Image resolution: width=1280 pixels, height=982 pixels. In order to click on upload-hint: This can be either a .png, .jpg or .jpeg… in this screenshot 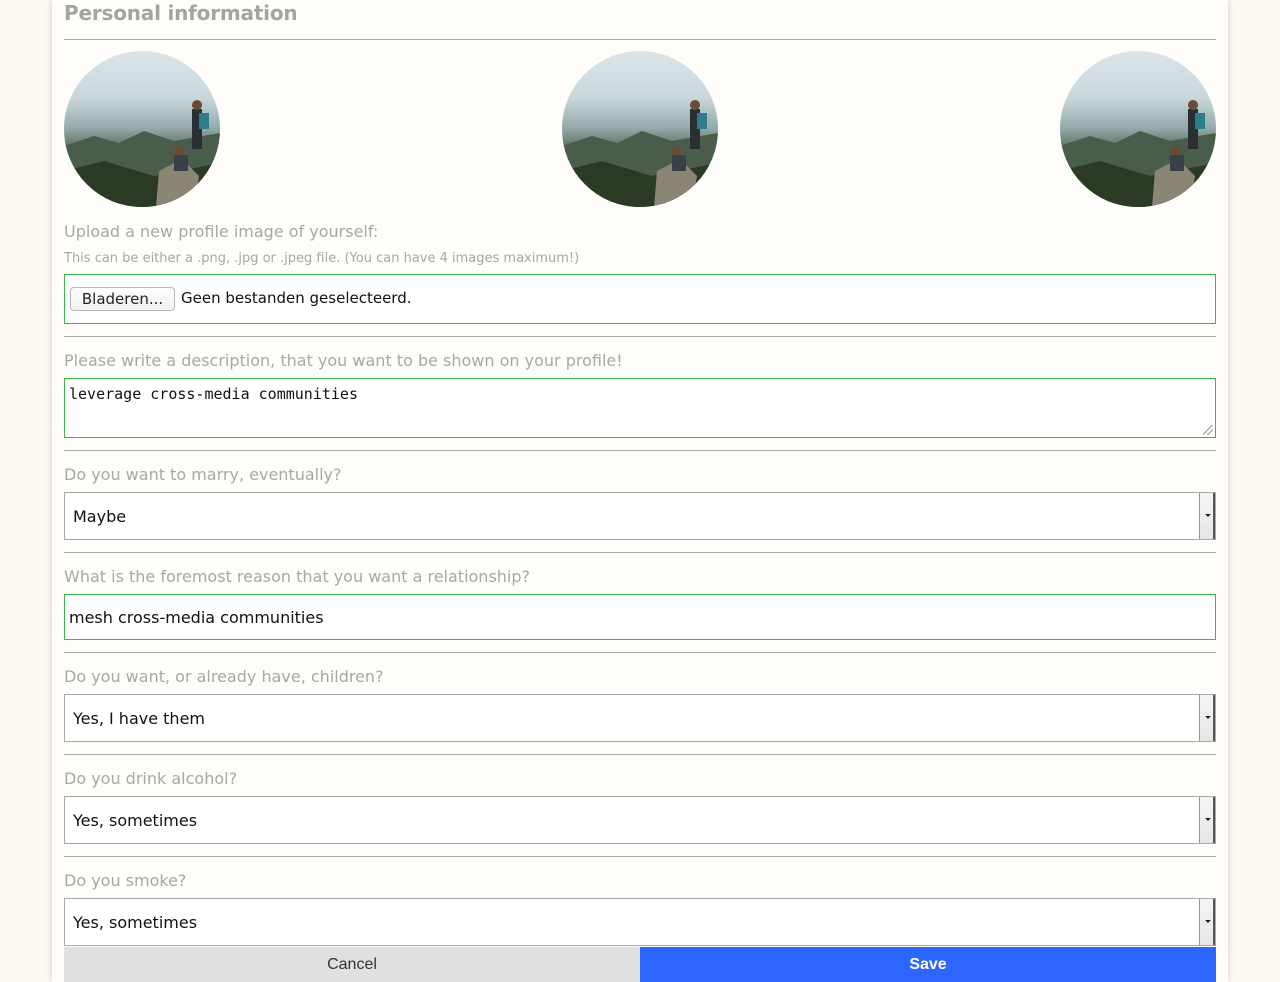, I will do `click(322, 258)`.